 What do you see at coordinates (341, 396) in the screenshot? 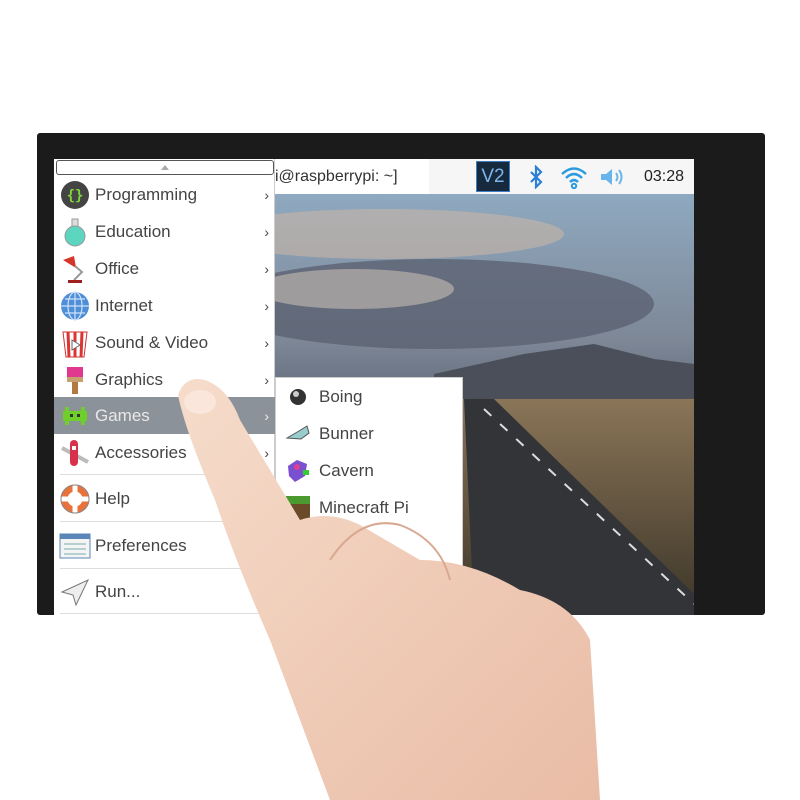
I see `submenu-item-label: Boing` at bounding box center [341, 396].